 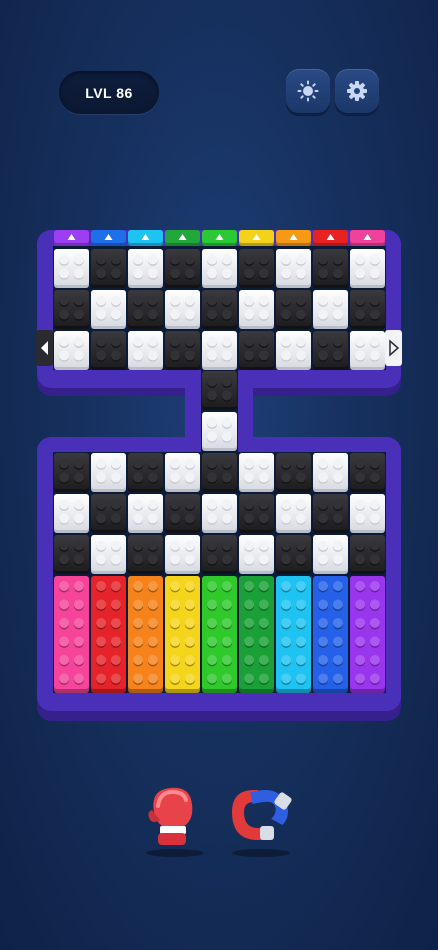 What do you see at coordinates (393, 348) in the screenshot?
I see `right-exit` at bounding box center [393, 348].